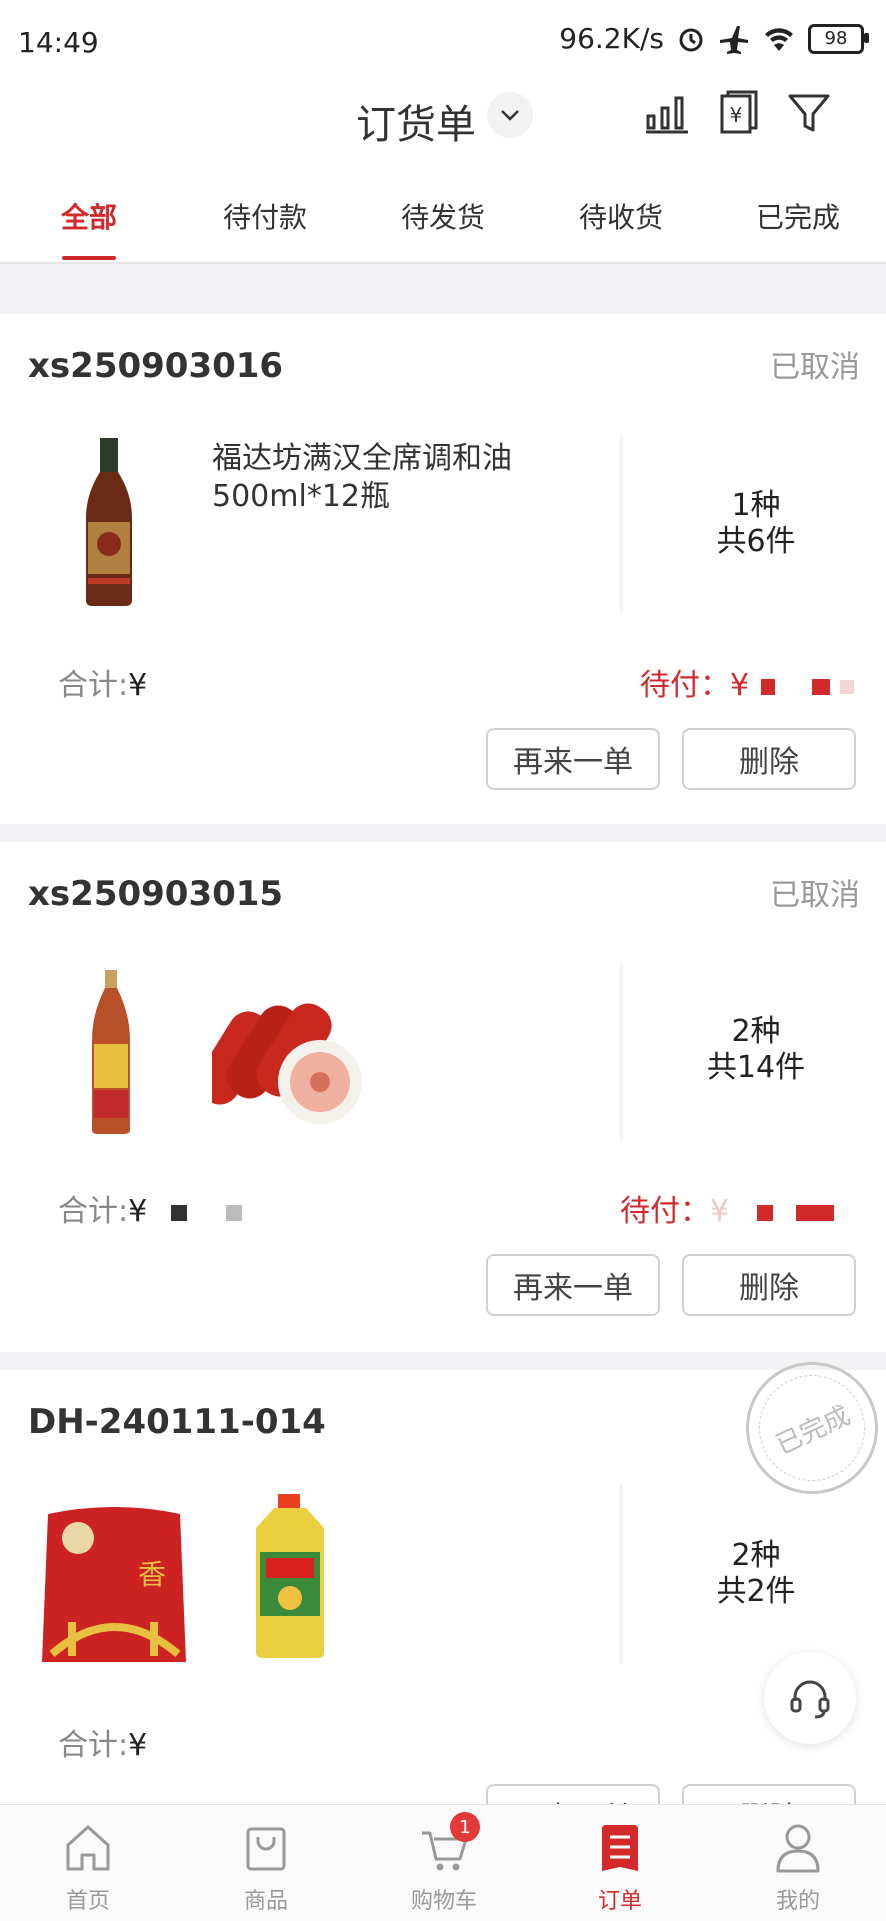  I want to click on page-title: 订货单, so click(416, 121).